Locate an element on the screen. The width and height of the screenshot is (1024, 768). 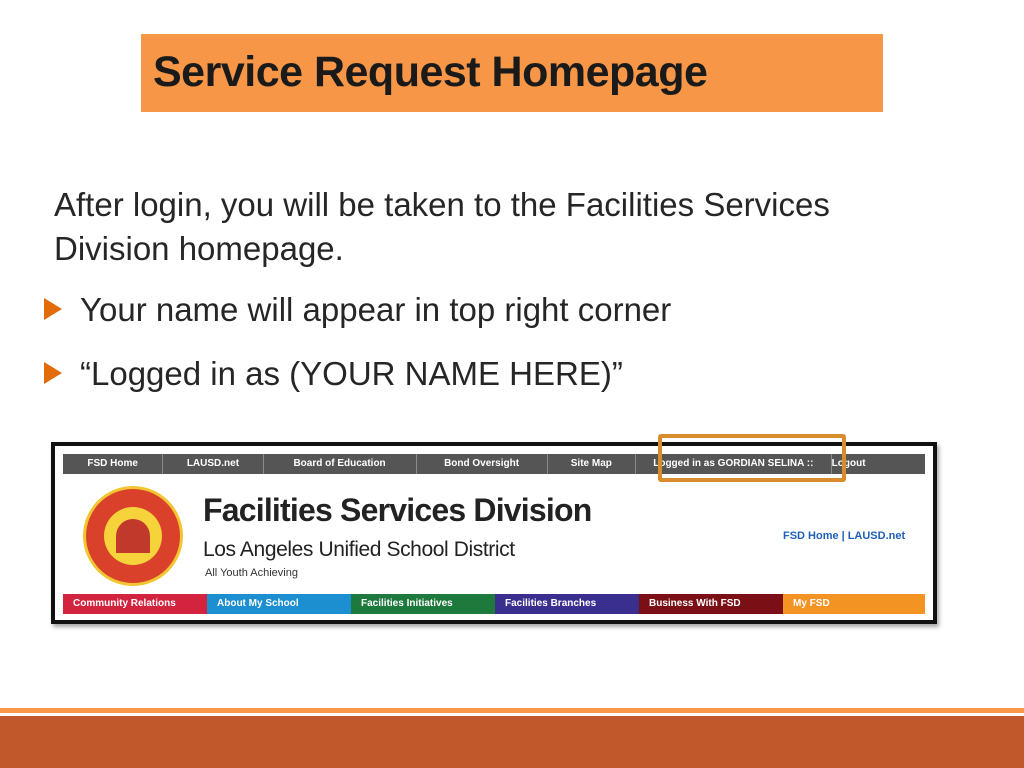
slide-title: Service Request Homepage is located at coordinates (430, 72).